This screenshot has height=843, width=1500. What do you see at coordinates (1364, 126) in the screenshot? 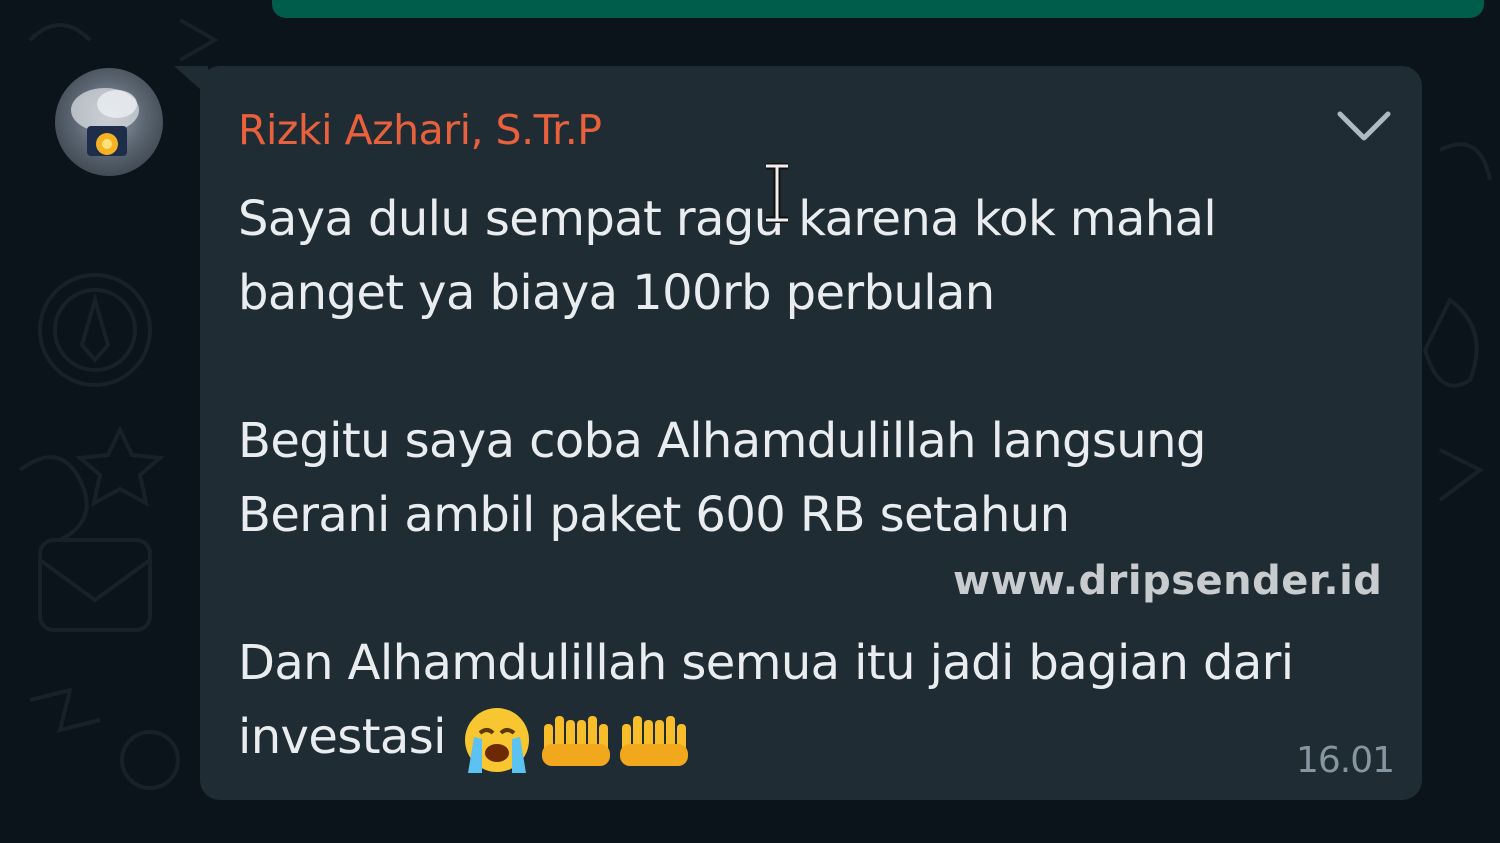
I see `chevron-down-icon` at bounding box center [1364, 126].